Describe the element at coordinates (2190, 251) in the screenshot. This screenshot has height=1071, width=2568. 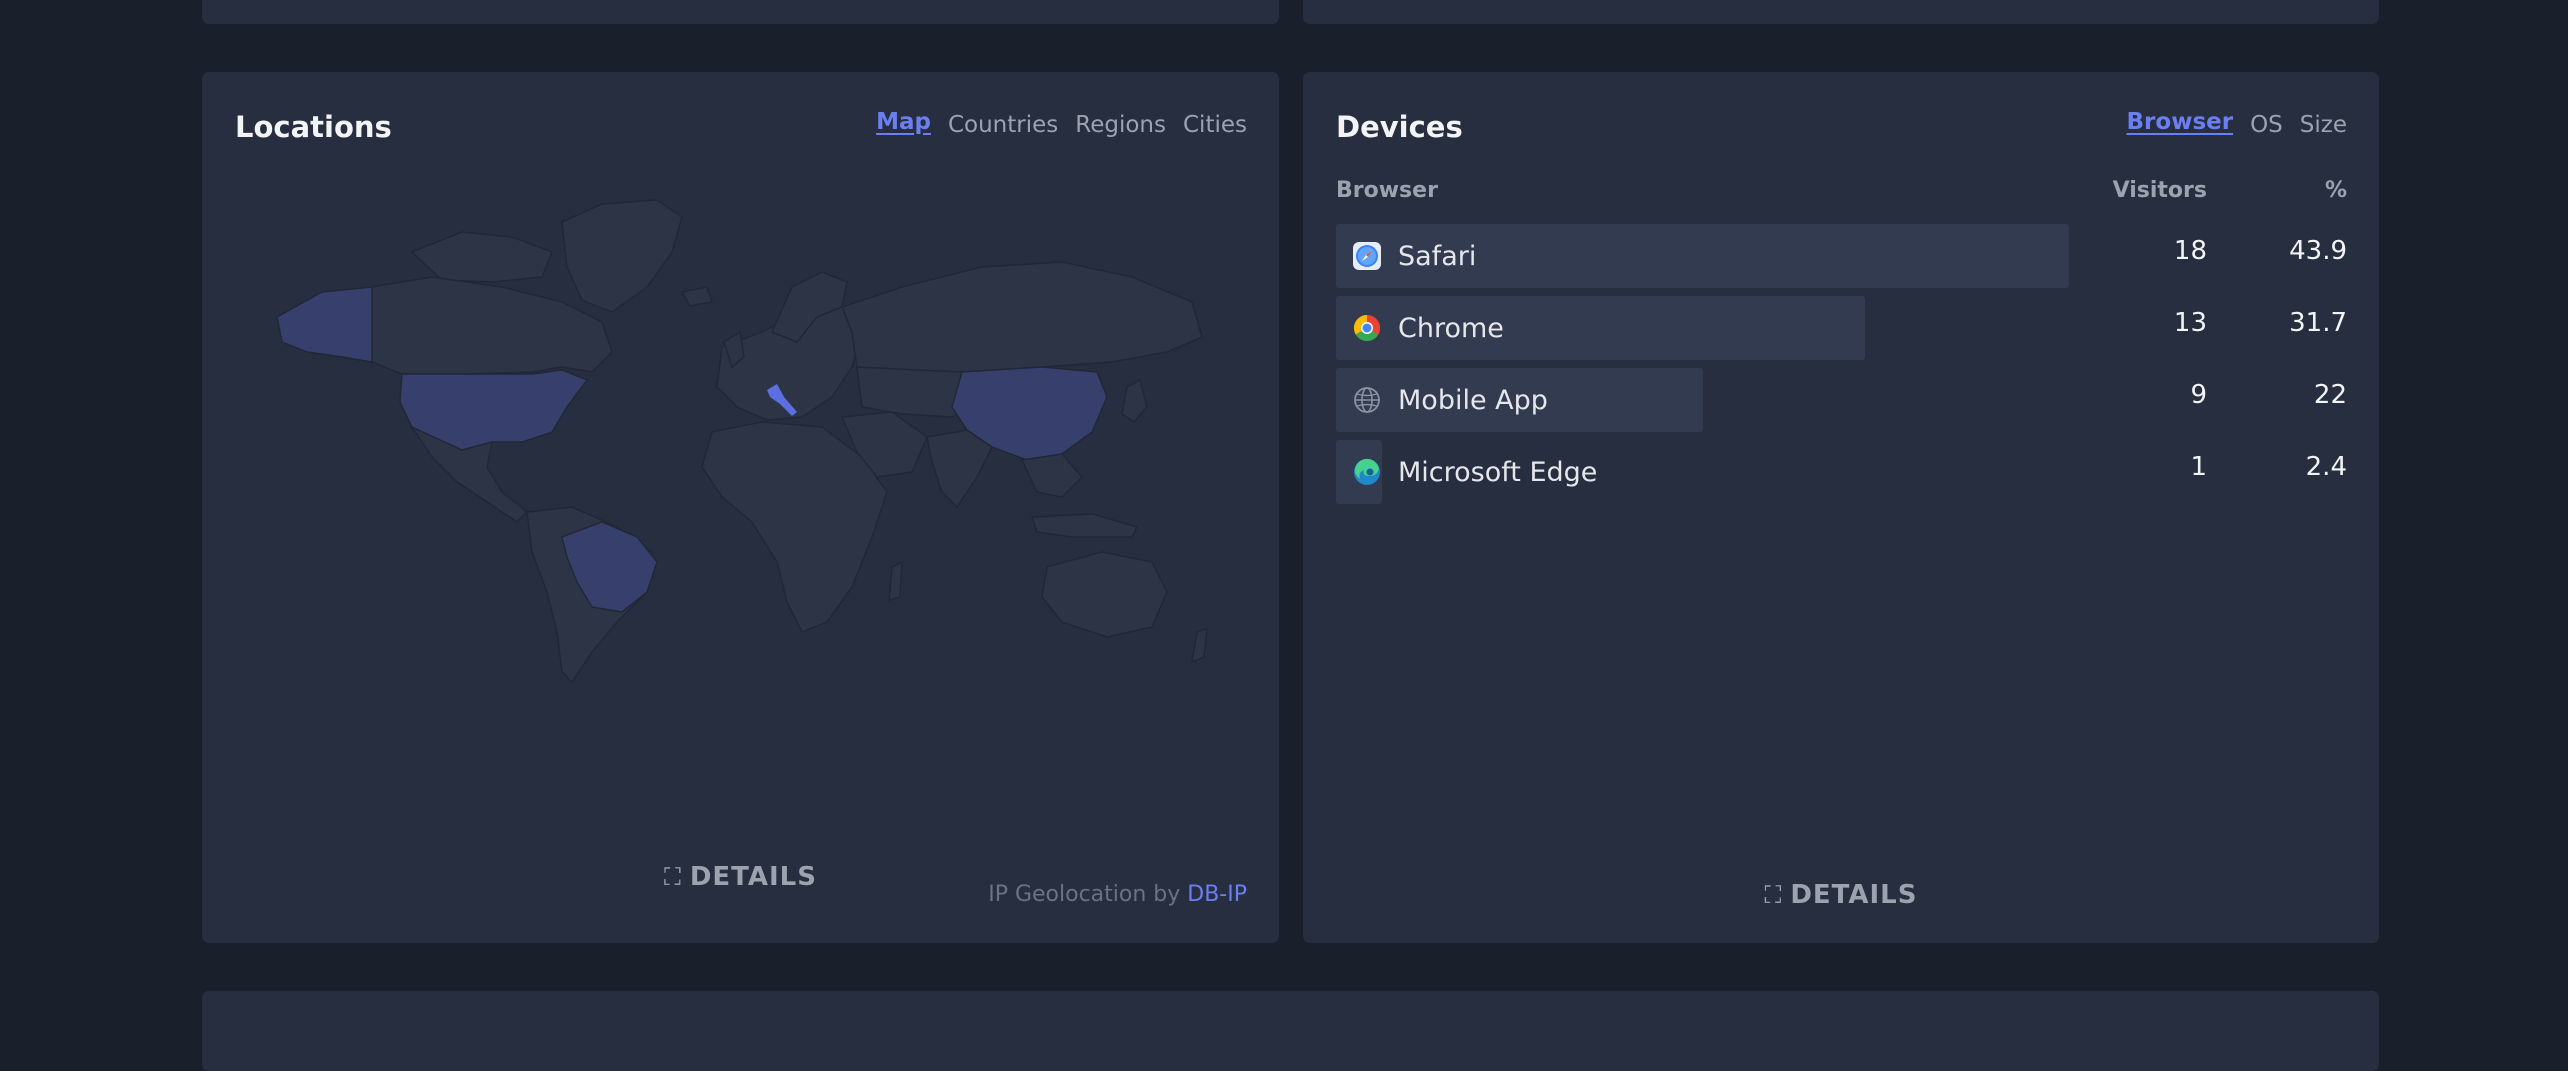
I see `visitors-count: 18` at that location.